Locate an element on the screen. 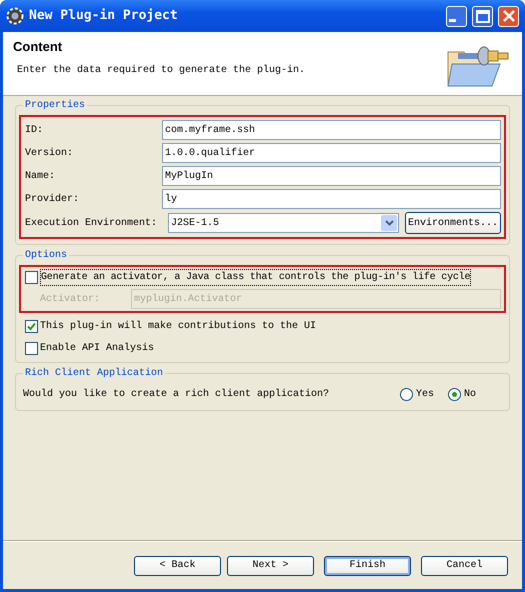 Image resolution: width=525 pixels, height=592 pixels. wizard-button: Cancel is located at coordinates (464, 566).